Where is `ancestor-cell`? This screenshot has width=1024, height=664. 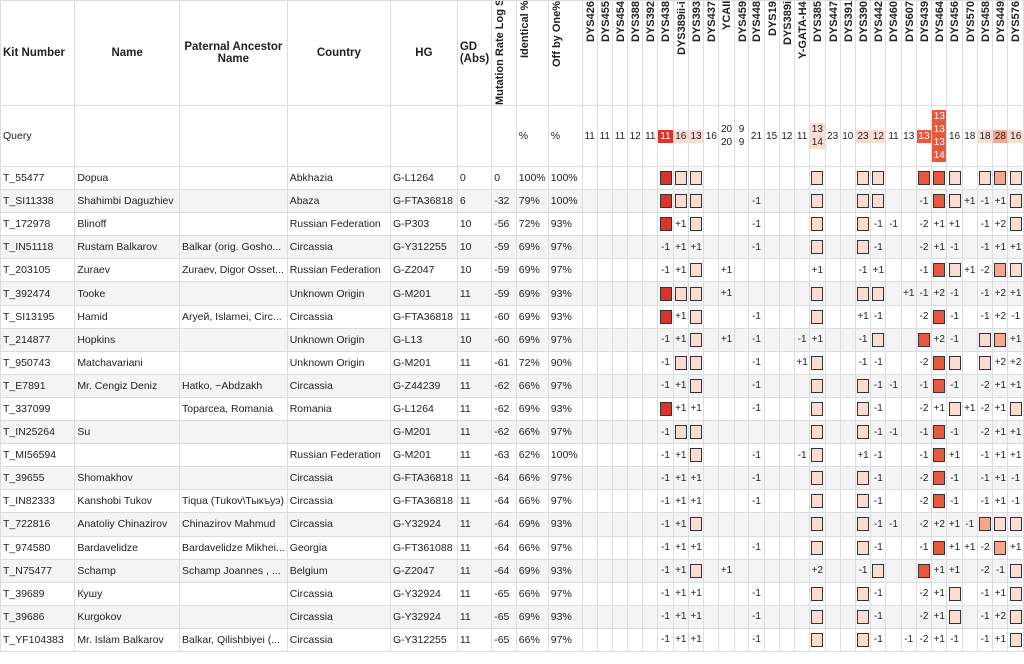 ancestor-cell is located at coordinates (233, 178).